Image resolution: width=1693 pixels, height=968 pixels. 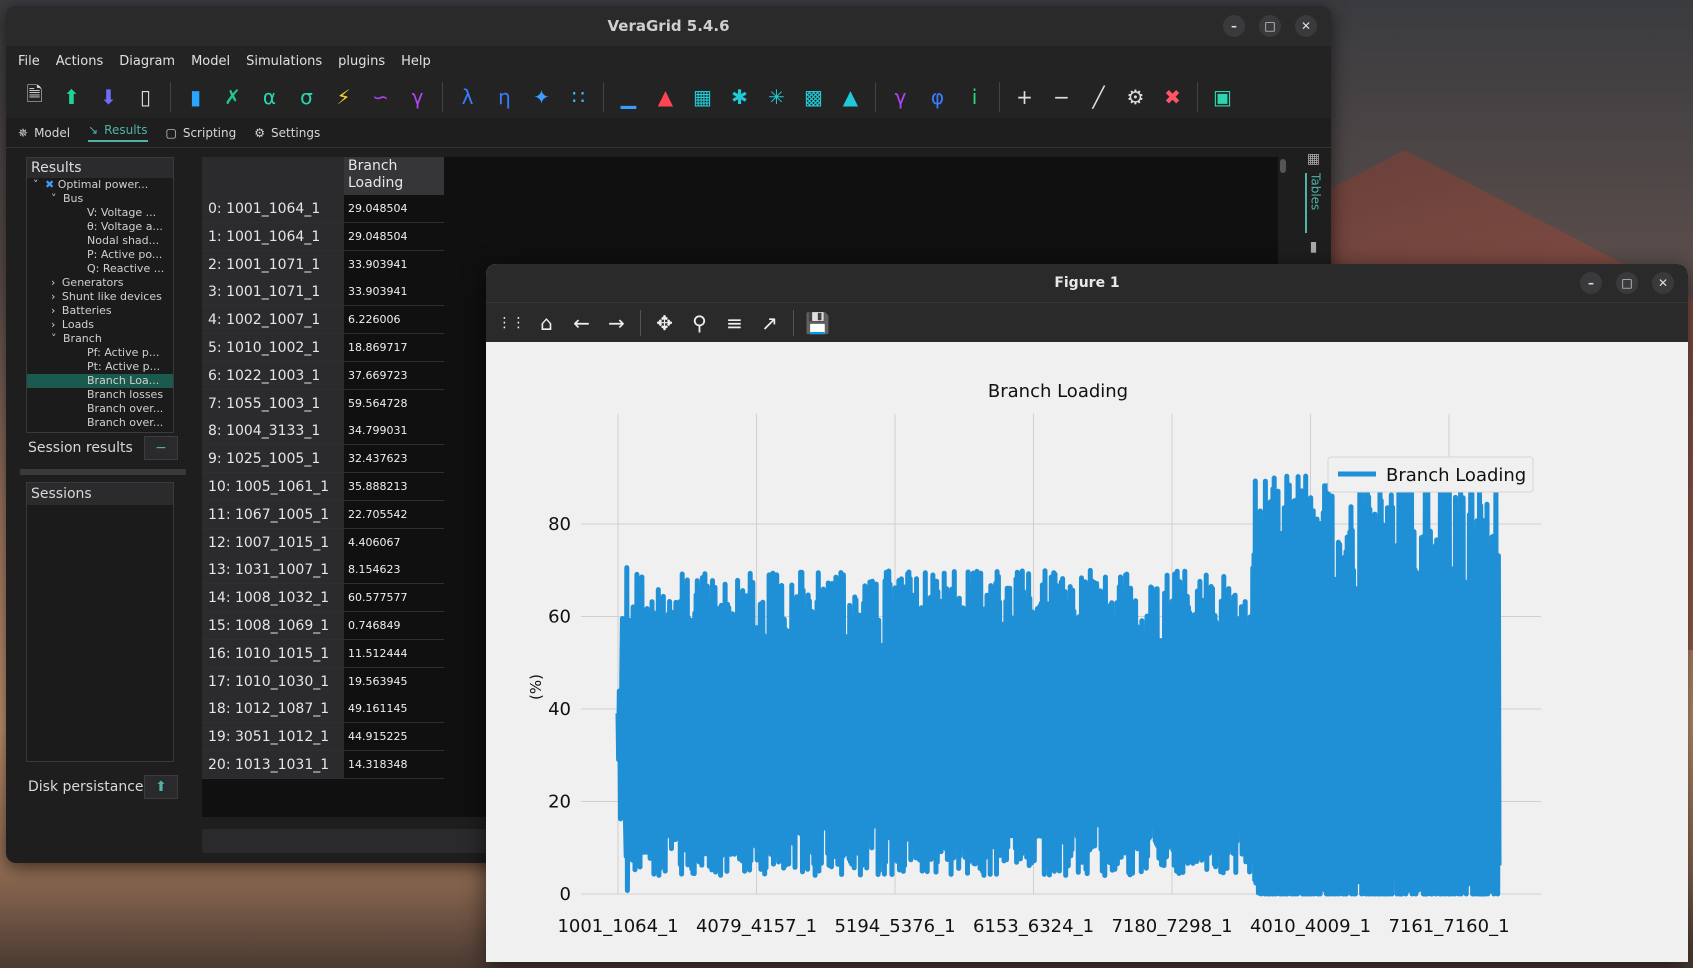 I want to click on menu-model: Model, so click(x=210, y=61).